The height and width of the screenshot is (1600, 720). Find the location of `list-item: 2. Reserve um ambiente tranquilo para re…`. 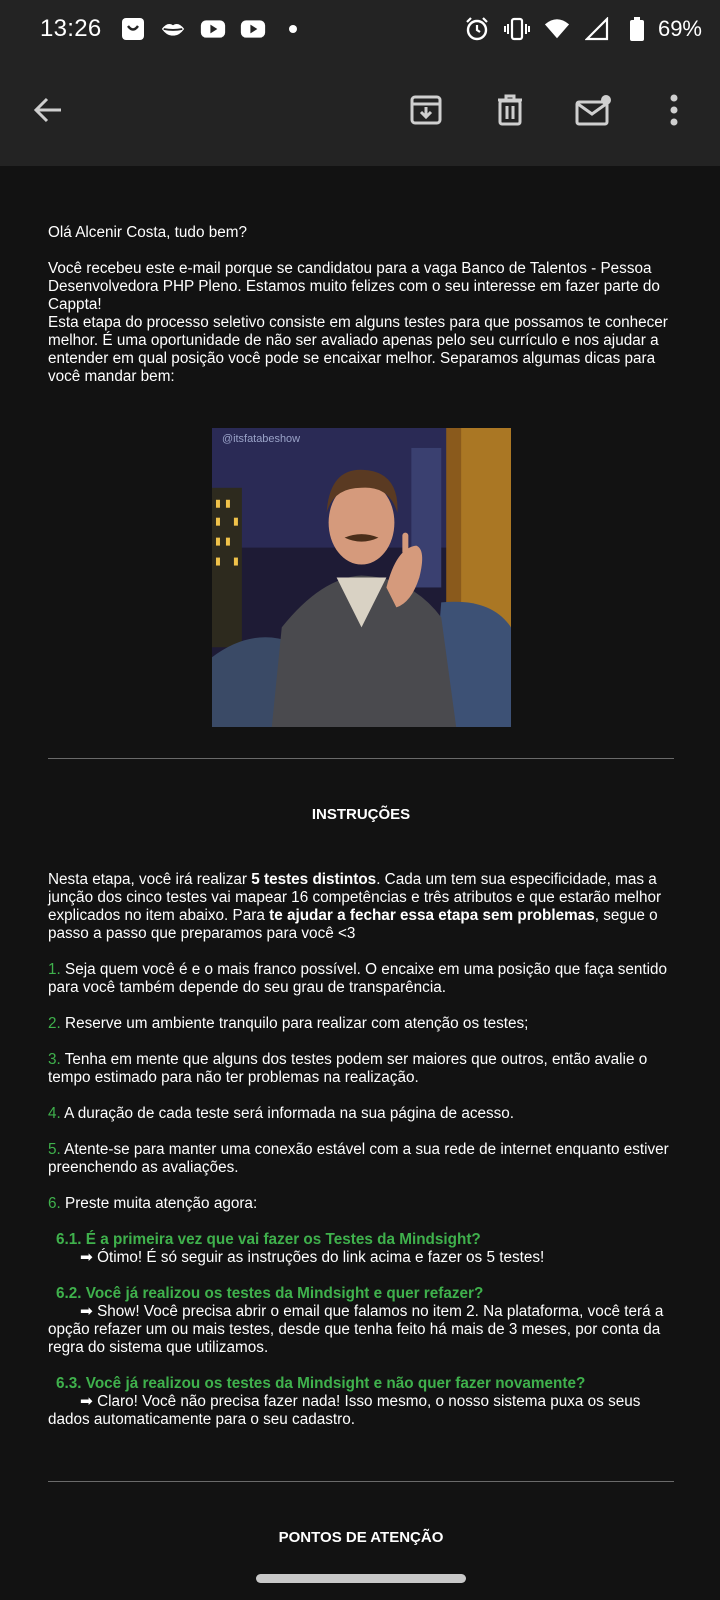

list-item: 2. Reserve um ambiente tranquilo para re… is located at coordinates (288, 1023).